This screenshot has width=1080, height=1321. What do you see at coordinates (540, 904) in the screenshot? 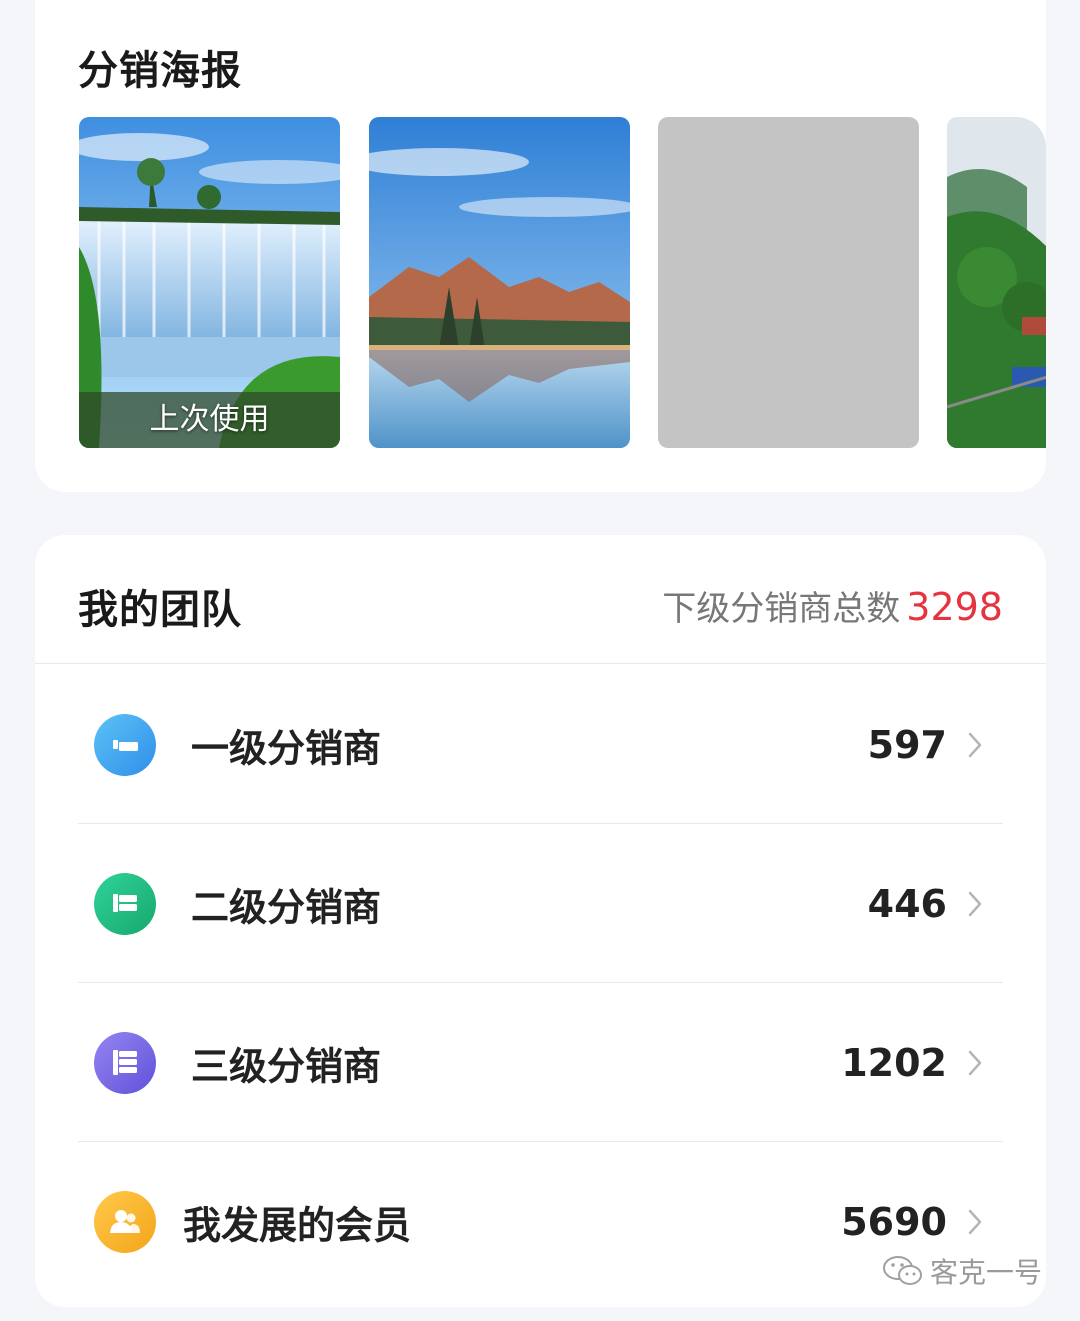
I see `team-row-level-2: 二级分销商 446` at bounding box center [540, 904].